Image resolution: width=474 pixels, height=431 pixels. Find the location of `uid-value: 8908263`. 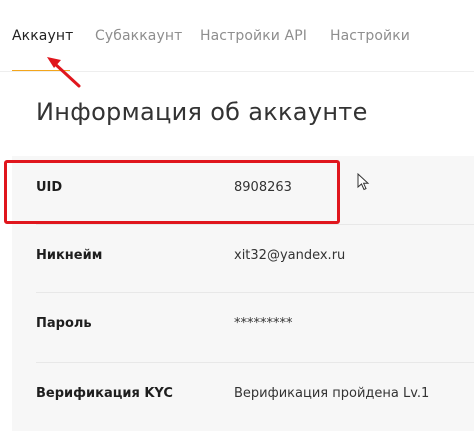

uid-value: 8908263 is located at coordinates (263, 187).